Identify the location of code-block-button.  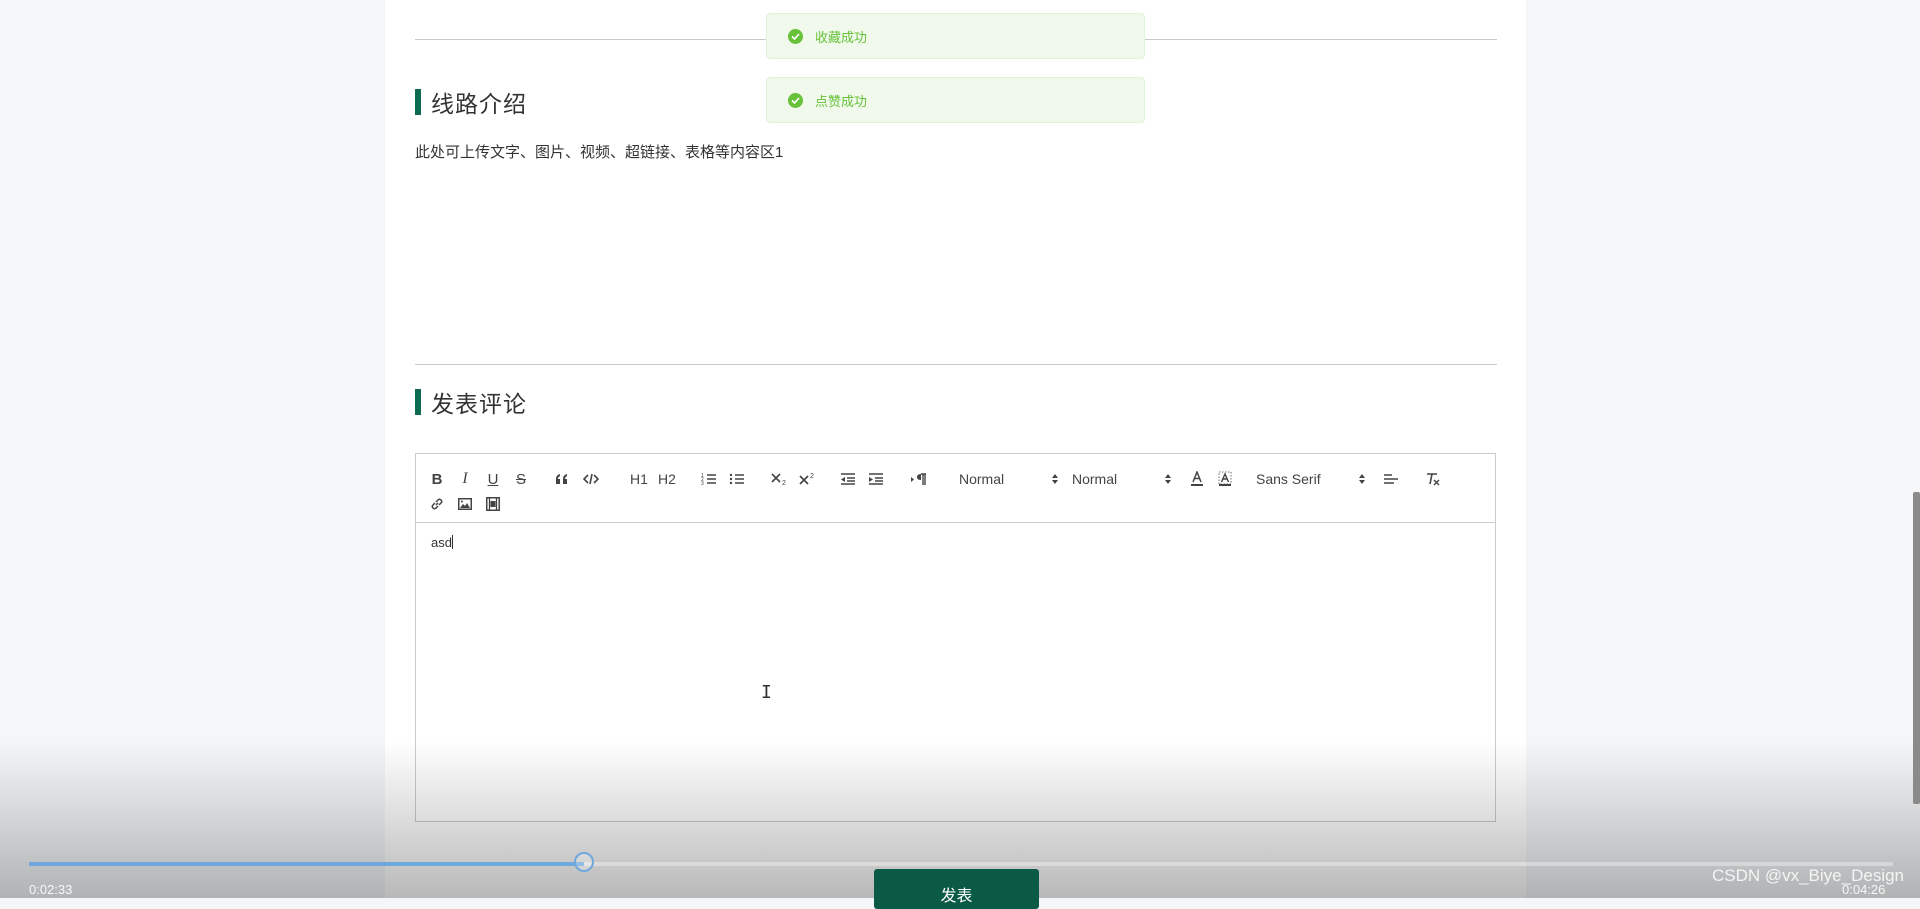
(591, 479).